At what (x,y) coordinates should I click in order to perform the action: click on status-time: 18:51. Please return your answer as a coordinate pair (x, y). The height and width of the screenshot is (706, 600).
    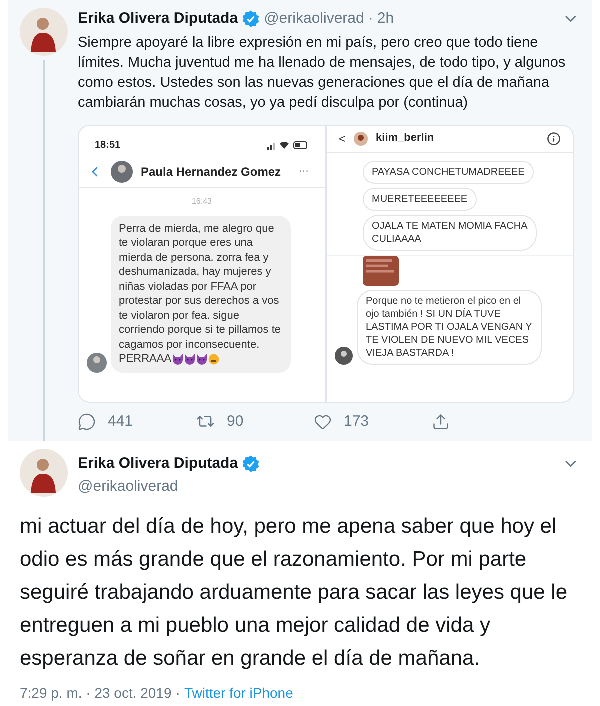
    Looking at the image, I should click on (108, 145).